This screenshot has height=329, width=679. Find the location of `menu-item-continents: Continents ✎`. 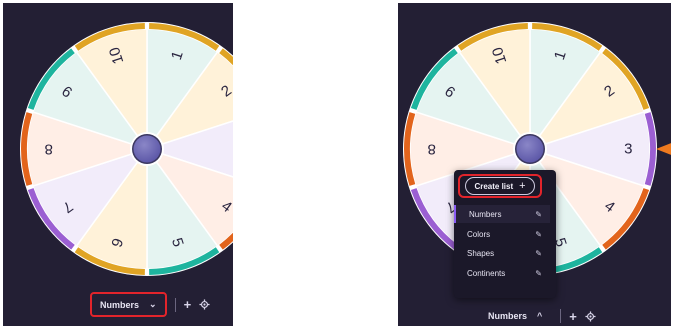

menu-item-continents: Continents ✎ is located at coordinates (502, 273).